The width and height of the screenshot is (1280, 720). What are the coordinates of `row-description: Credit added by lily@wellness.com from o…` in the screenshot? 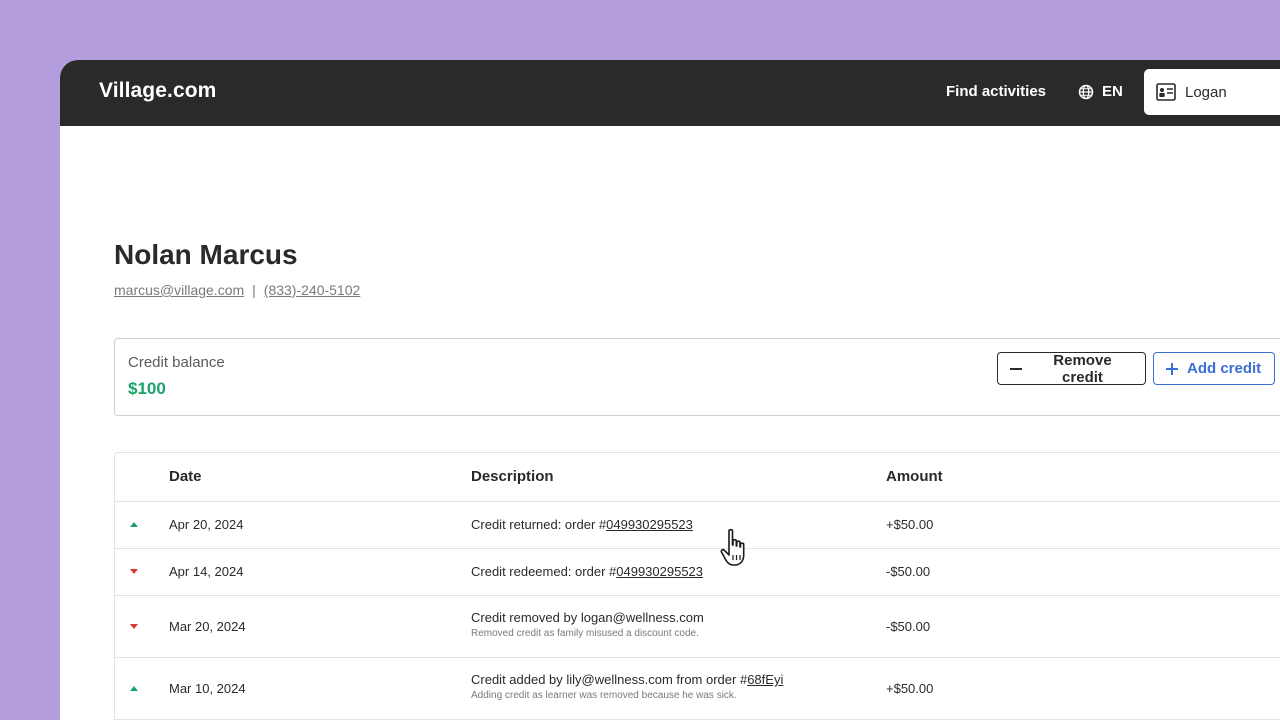 It's located at (627, 686).